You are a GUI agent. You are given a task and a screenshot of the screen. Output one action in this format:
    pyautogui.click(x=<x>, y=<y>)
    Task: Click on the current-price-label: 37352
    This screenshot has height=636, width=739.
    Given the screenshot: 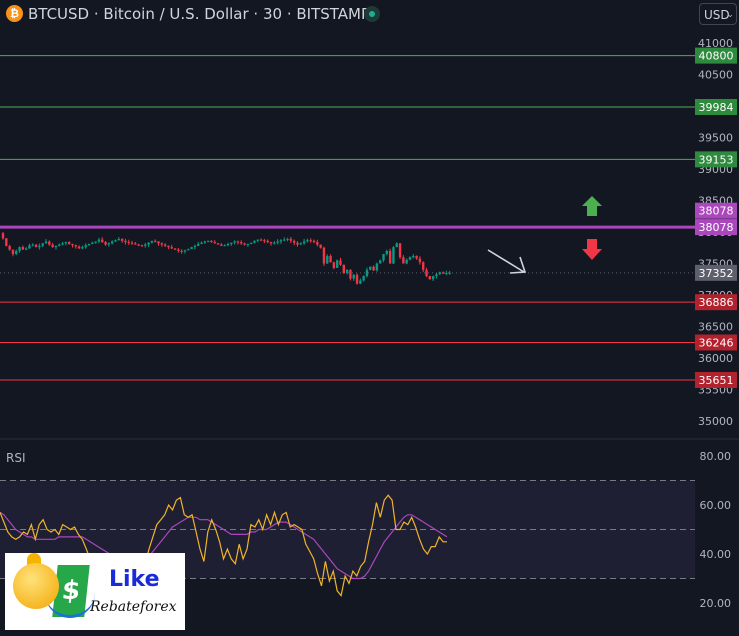 What is the action you would take?
    pyautogui.click(x=716, y=273)
    